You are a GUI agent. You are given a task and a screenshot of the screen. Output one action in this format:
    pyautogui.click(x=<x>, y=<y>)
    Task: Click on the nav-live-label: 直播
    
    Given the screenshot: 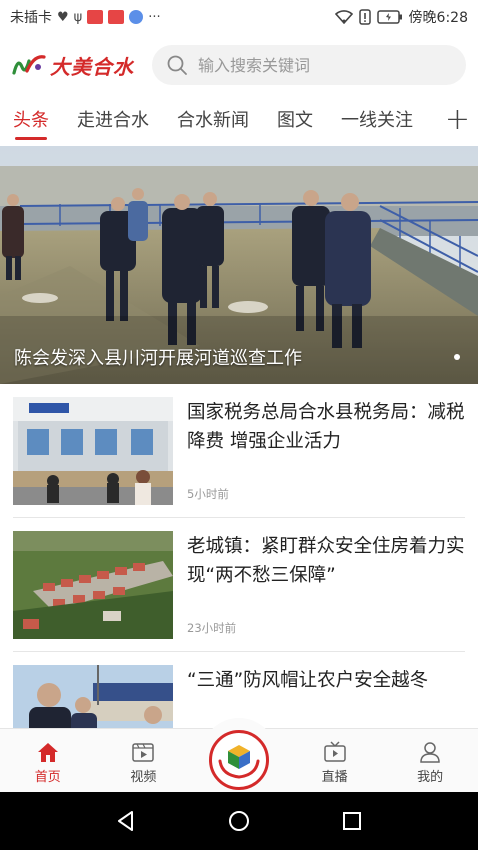 What is the action you would take?
    pyautogui.click(x=334, y=777)
    